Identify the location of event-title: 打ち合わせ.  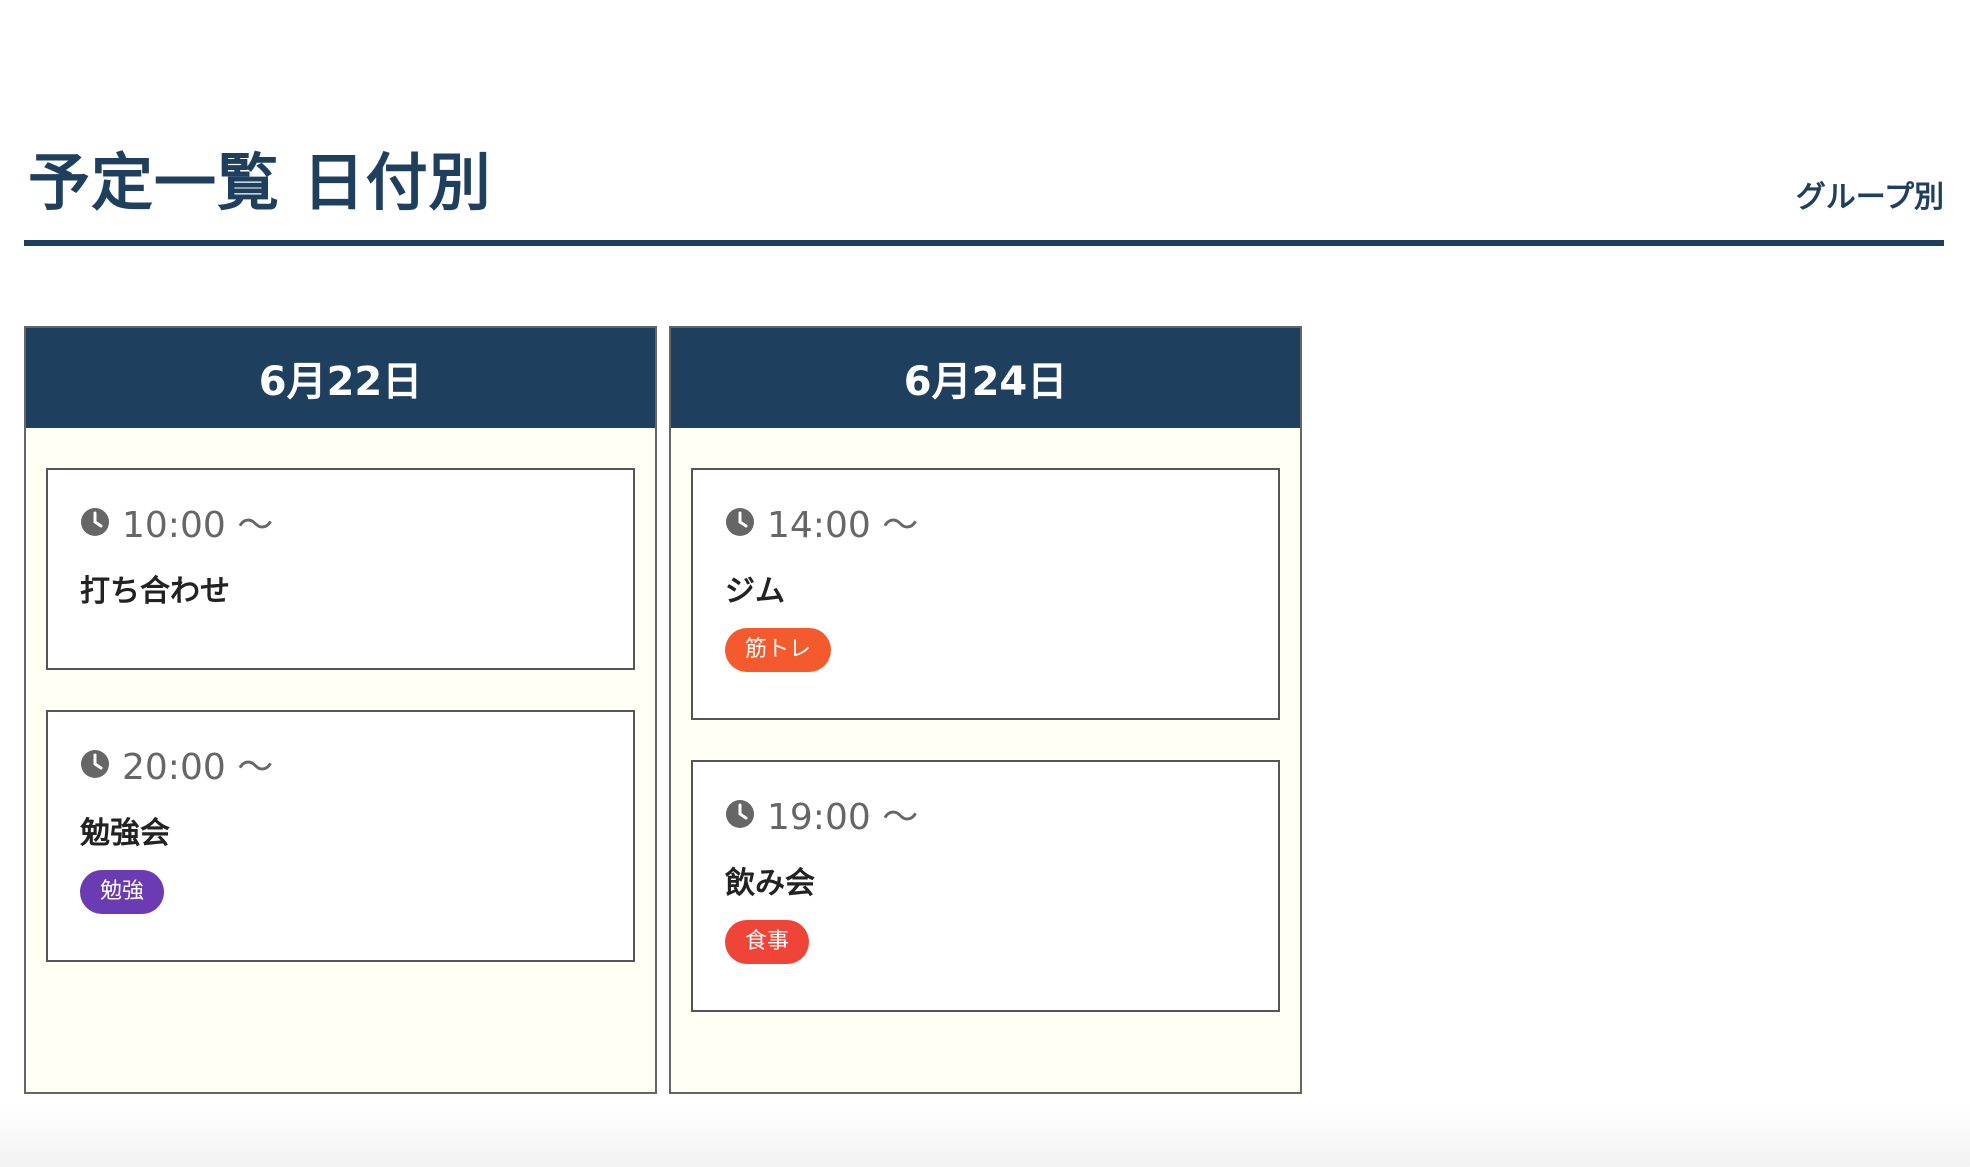
(155, 591).